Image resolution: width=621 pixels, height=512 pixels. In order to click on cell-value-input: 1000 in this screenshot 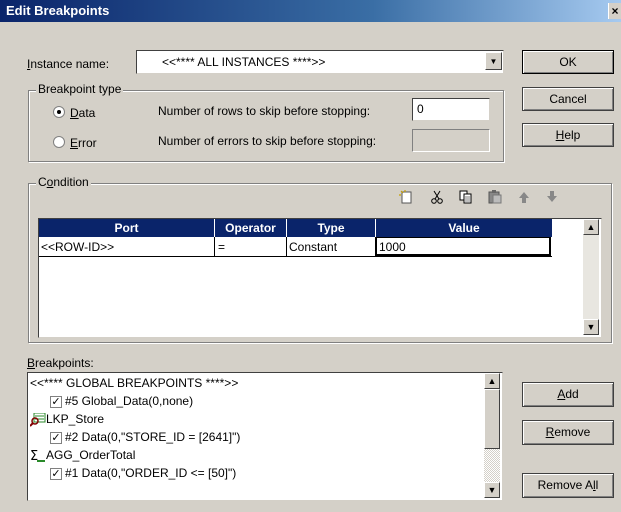, I will do `click(463, 246)`.